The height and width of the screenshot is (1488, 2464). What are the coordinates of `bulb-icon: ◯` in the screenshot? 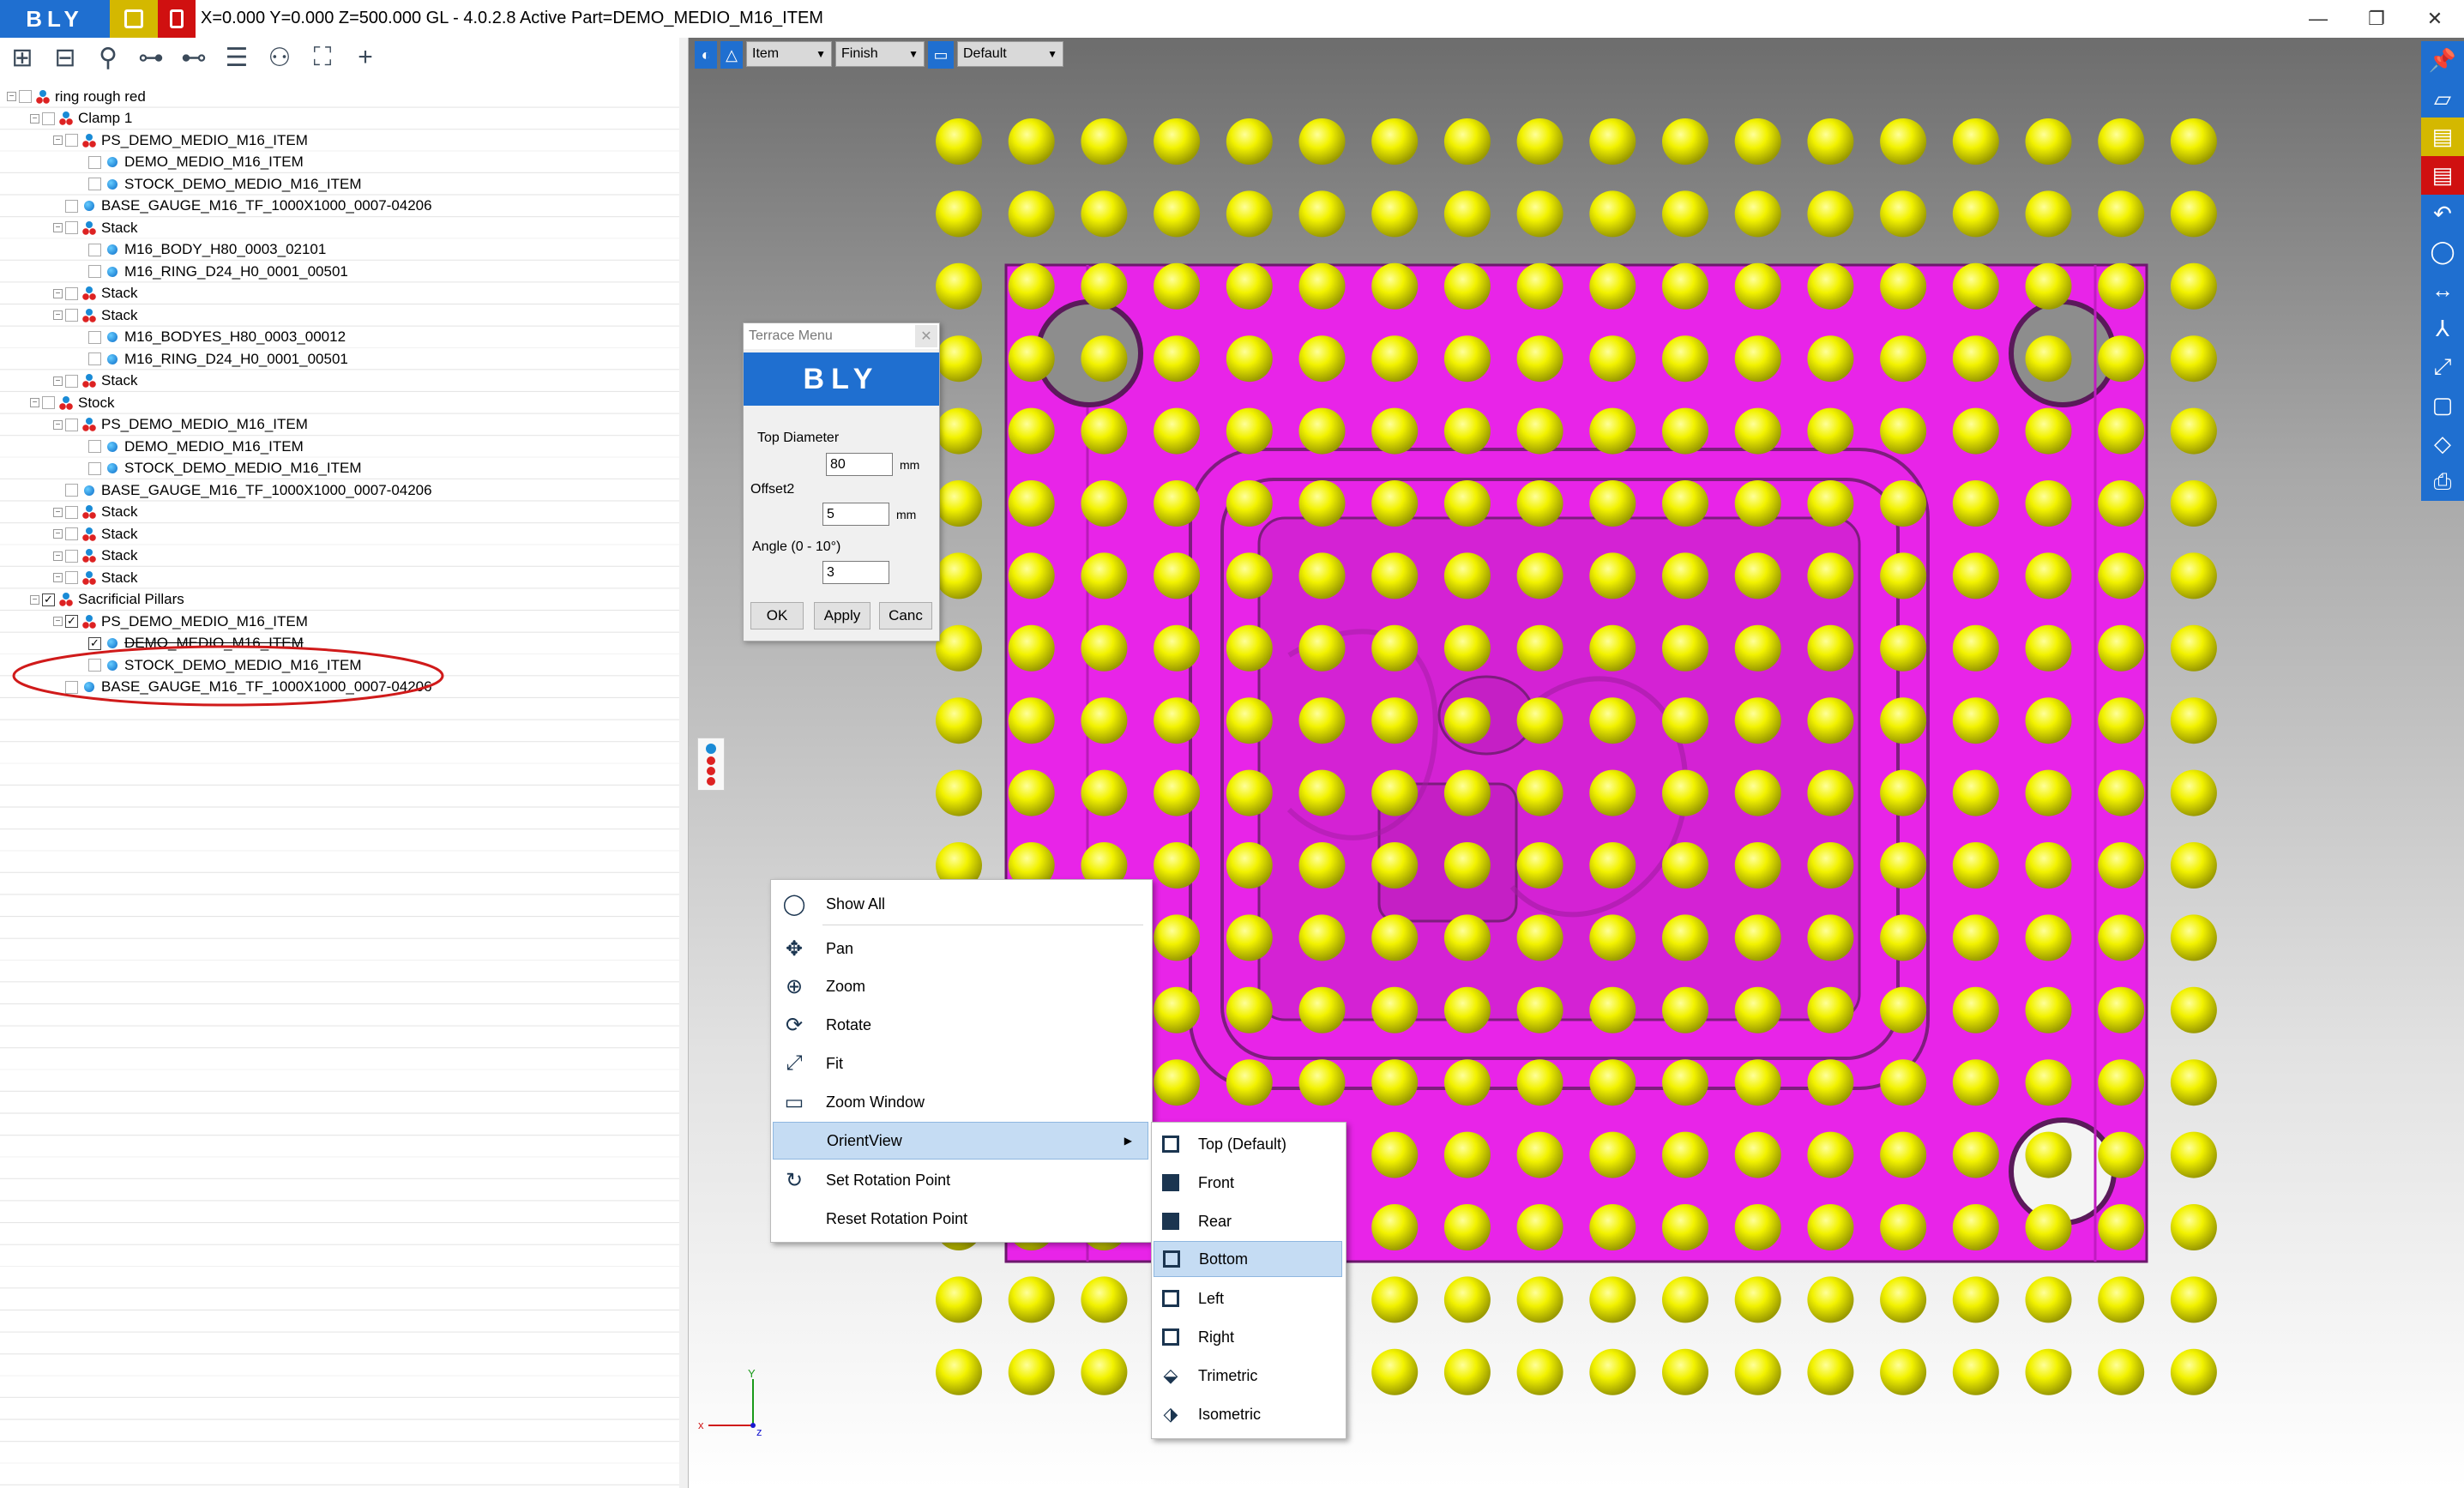 It's located at (2443, 251).